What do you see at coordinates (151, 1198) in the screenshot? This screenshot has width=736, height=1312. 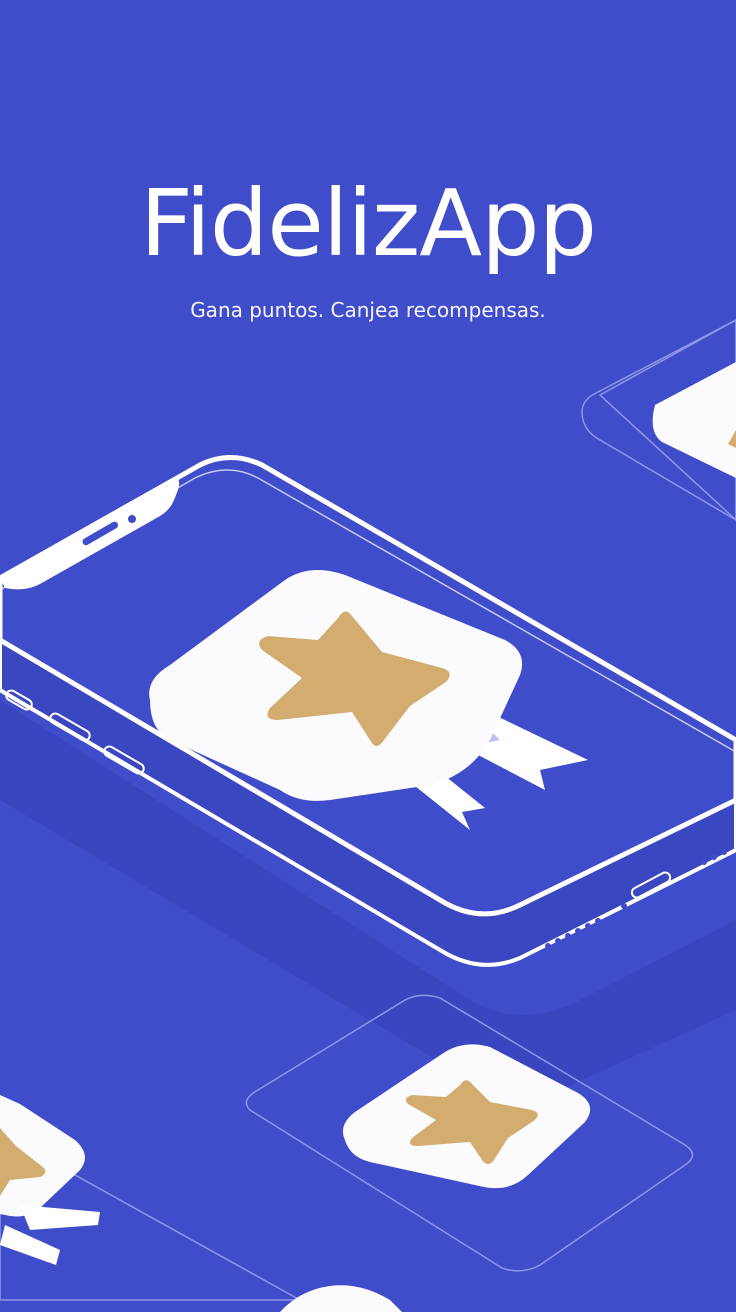 I see `floating-badge-card-bottom-left` at bounding box center [151, 1198].